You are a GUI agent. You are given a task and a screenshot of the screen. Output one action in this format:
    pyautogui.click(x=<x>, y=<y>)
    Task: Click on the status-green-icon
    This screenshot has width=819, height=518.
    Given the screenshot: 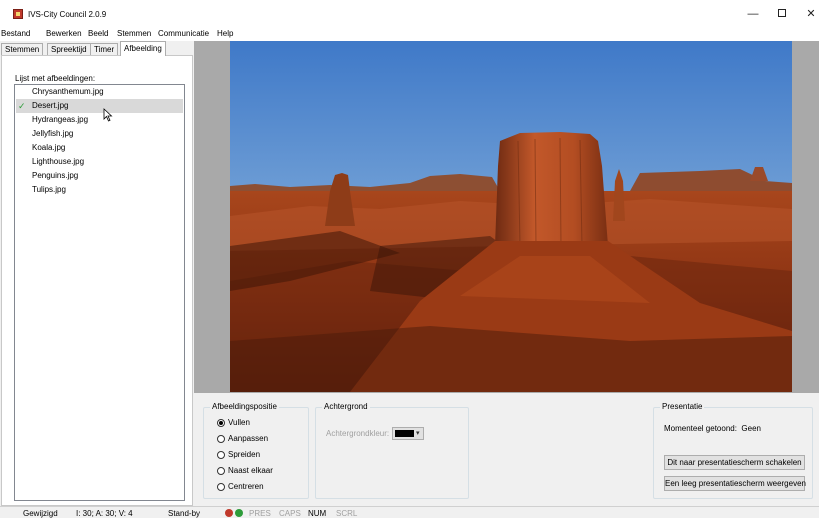 What is the action you would take?
    pyautogui.click(x=239, y=513)
    